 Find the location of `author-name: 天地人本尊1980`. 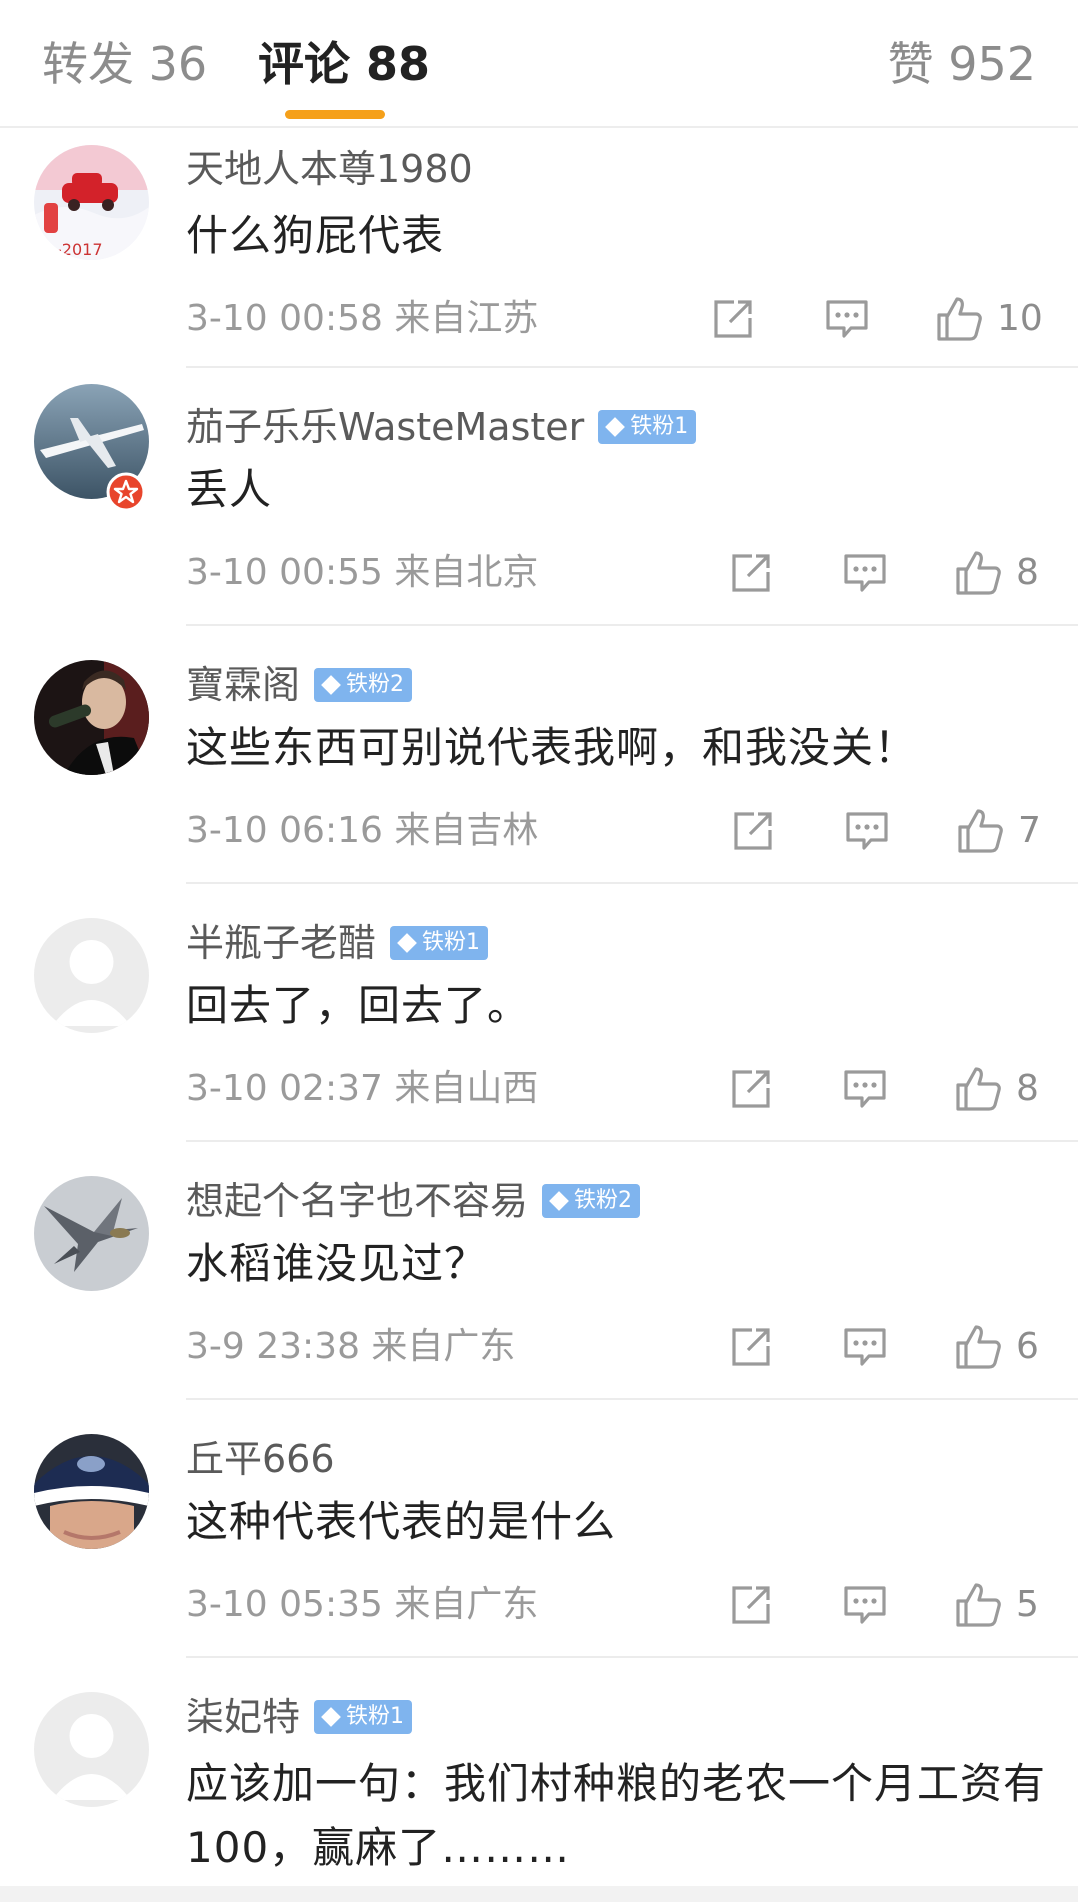

author-name: 天地人本尊1980 is located at coordinates (329, 169).